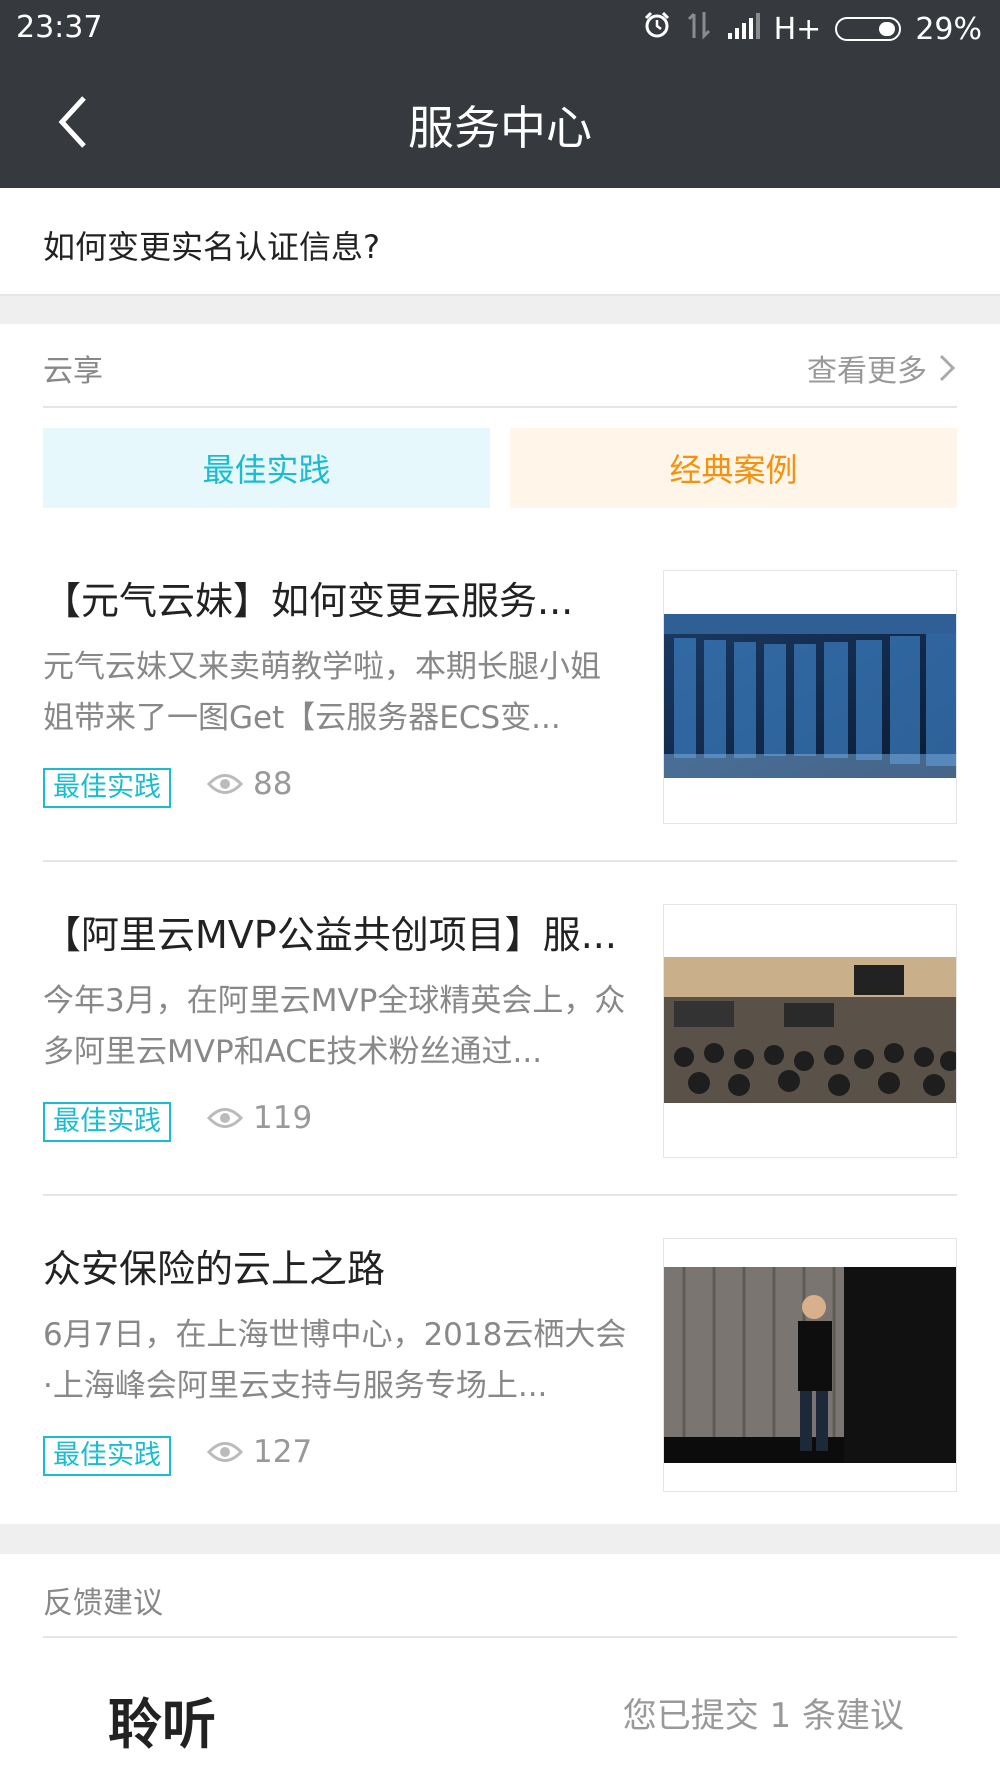  Describe the element at coordinates (283, 1452) in the screenshot. I see `view-count-value: 127` at that location.